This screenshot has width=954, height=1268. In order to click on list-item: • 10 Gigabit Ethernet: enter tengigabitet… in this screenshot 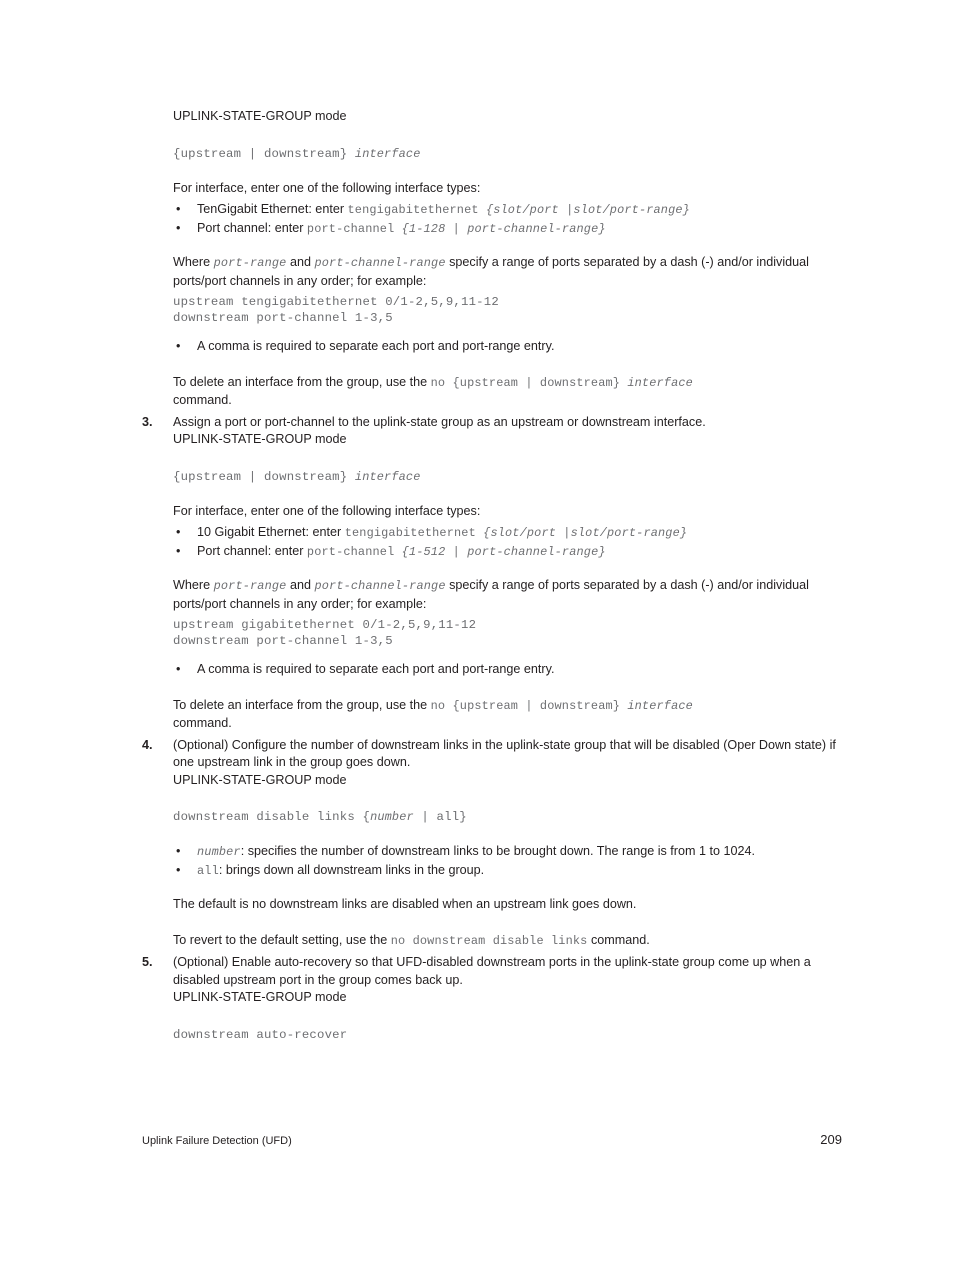, I will do `click(509, 533)`.